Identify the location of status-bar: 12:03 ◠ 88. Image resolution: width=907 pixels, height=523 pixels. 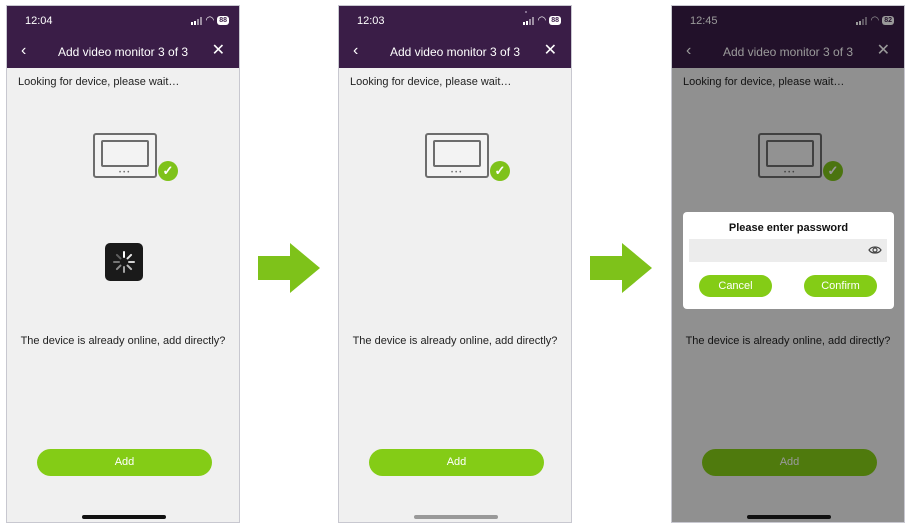
(455, 21).